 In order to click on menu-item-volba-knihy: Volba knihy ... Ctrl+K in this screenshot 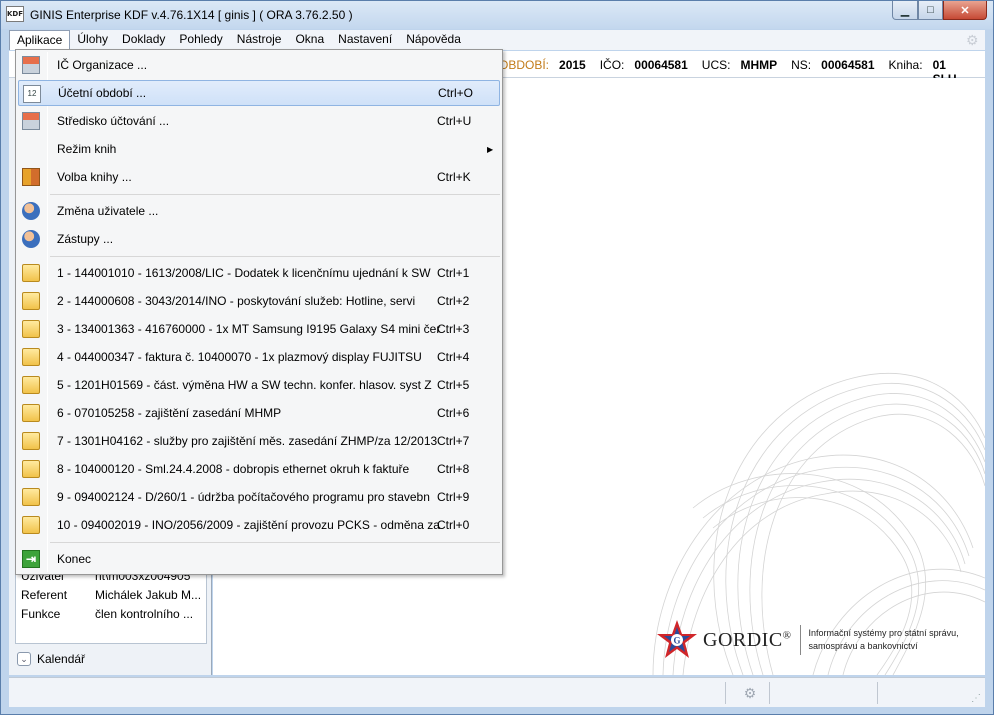, I will do `click(259, 177)`.